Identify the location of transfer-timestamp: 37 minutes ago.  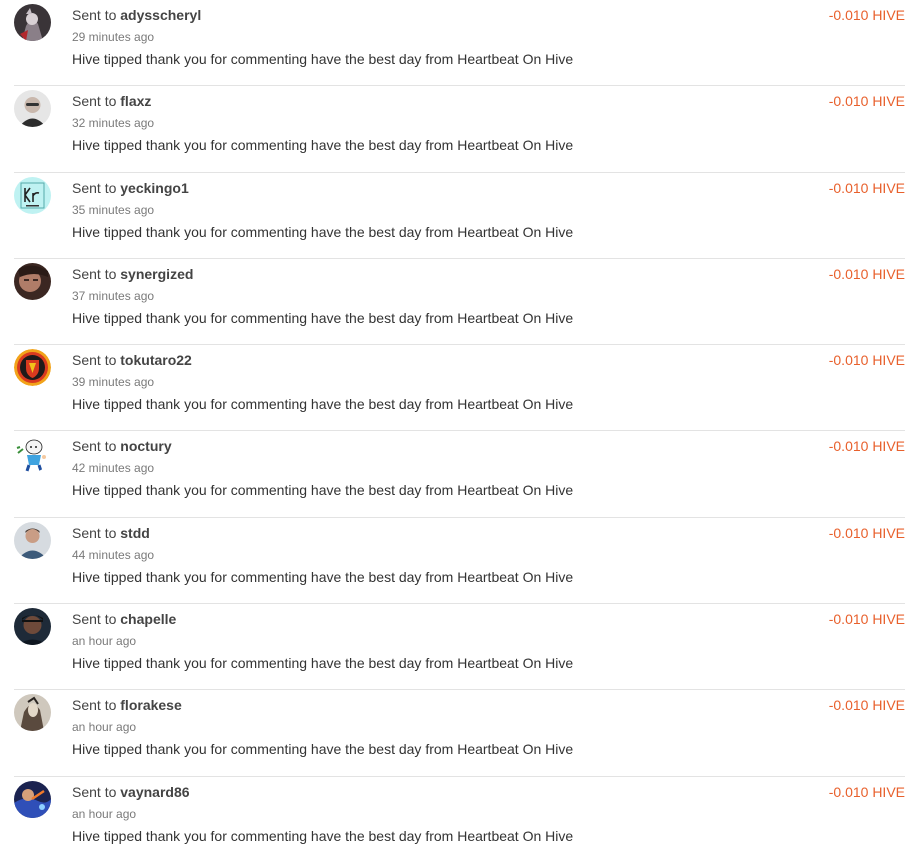
(113, 295).